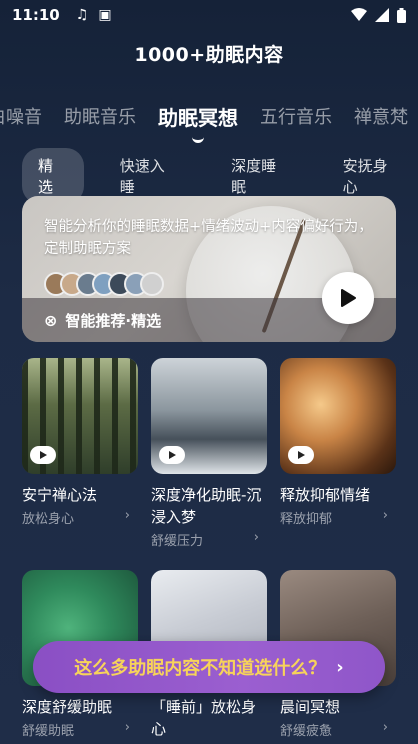 This screenshot has width=418, height=744. Describe the element at coordinates (36, 15) in the screenshot. I see `status-time: 11:10` at that location.